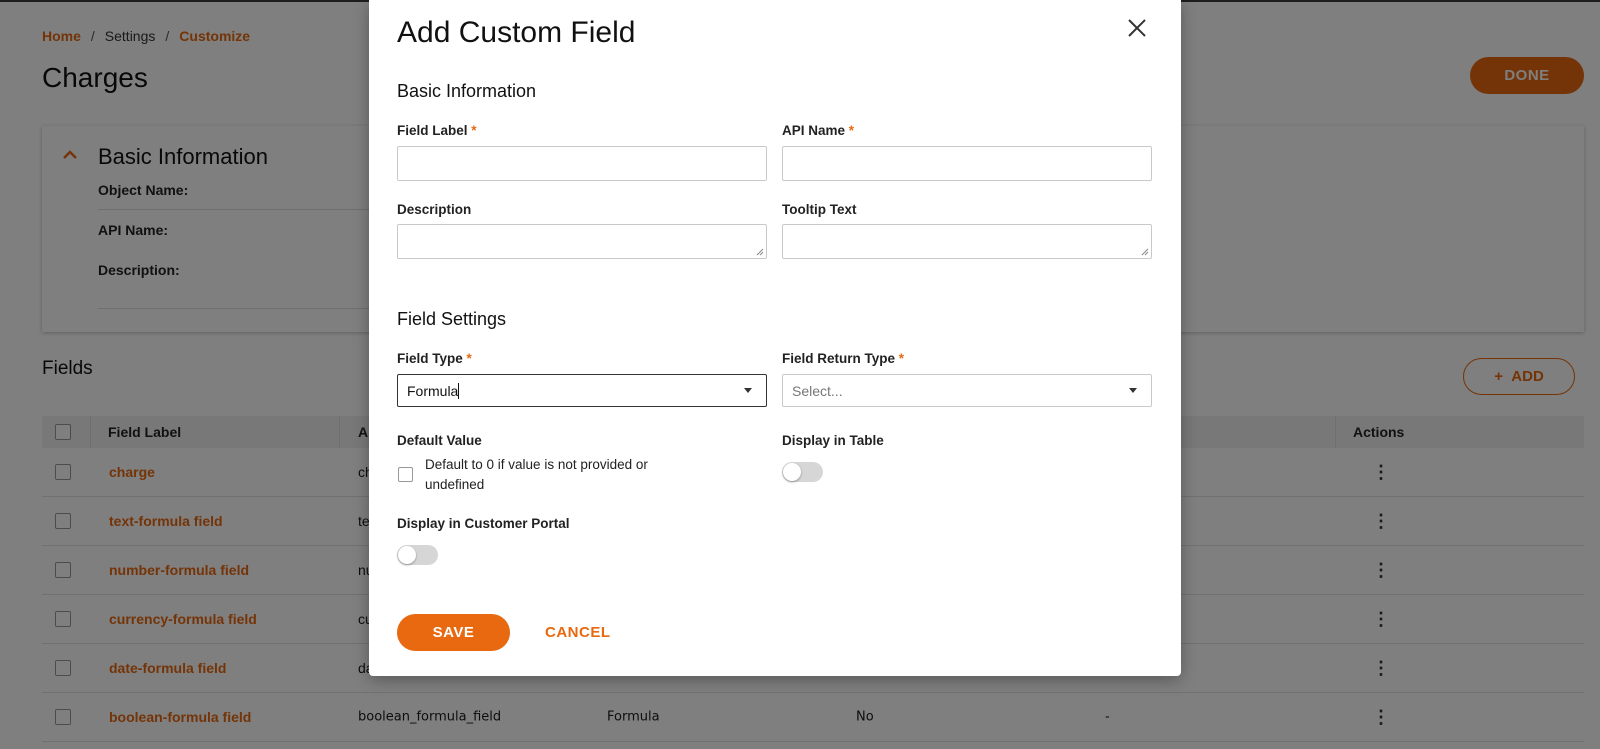  What do you see at coordinates (818, 130) in the screenshot?
I see `api-name-label: API Name *` at bounding box center [818, 130].